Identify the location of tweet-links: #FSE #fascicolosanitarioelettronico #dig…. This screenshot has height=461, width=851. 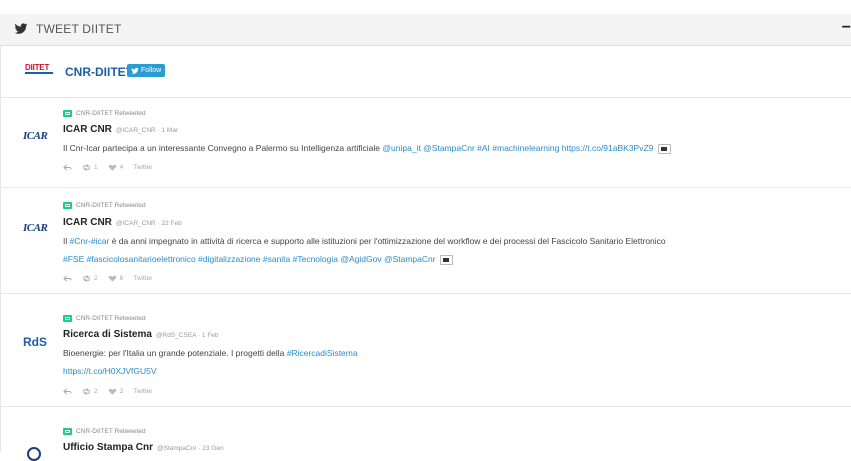
(249, 259).